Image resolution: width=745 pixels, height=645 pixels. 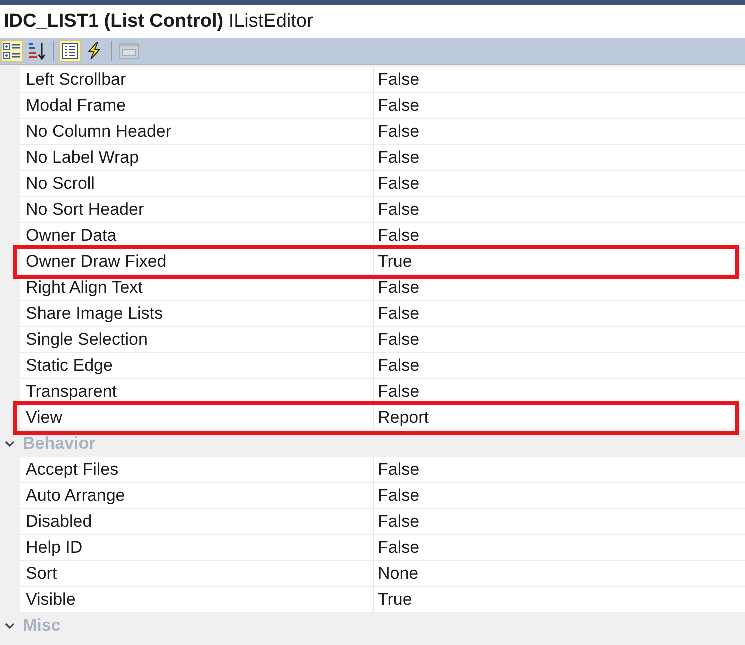 I want to click on categorized-button, so click(x=12, y=51).